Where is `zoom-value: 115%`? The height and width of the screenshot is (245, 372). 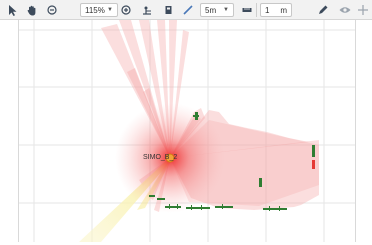 zoom-value: 115% is located at coordinates (95, 10).